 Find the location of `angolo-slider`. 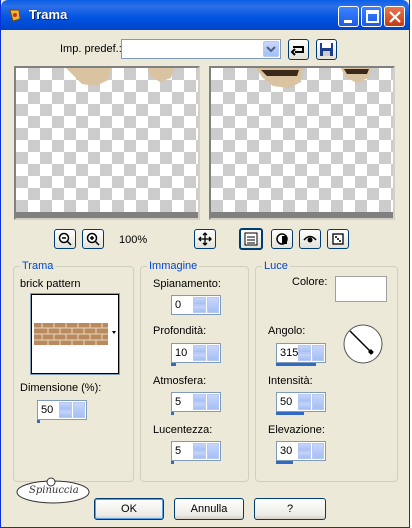

angolo-slider is located at coordinates (296, 364).